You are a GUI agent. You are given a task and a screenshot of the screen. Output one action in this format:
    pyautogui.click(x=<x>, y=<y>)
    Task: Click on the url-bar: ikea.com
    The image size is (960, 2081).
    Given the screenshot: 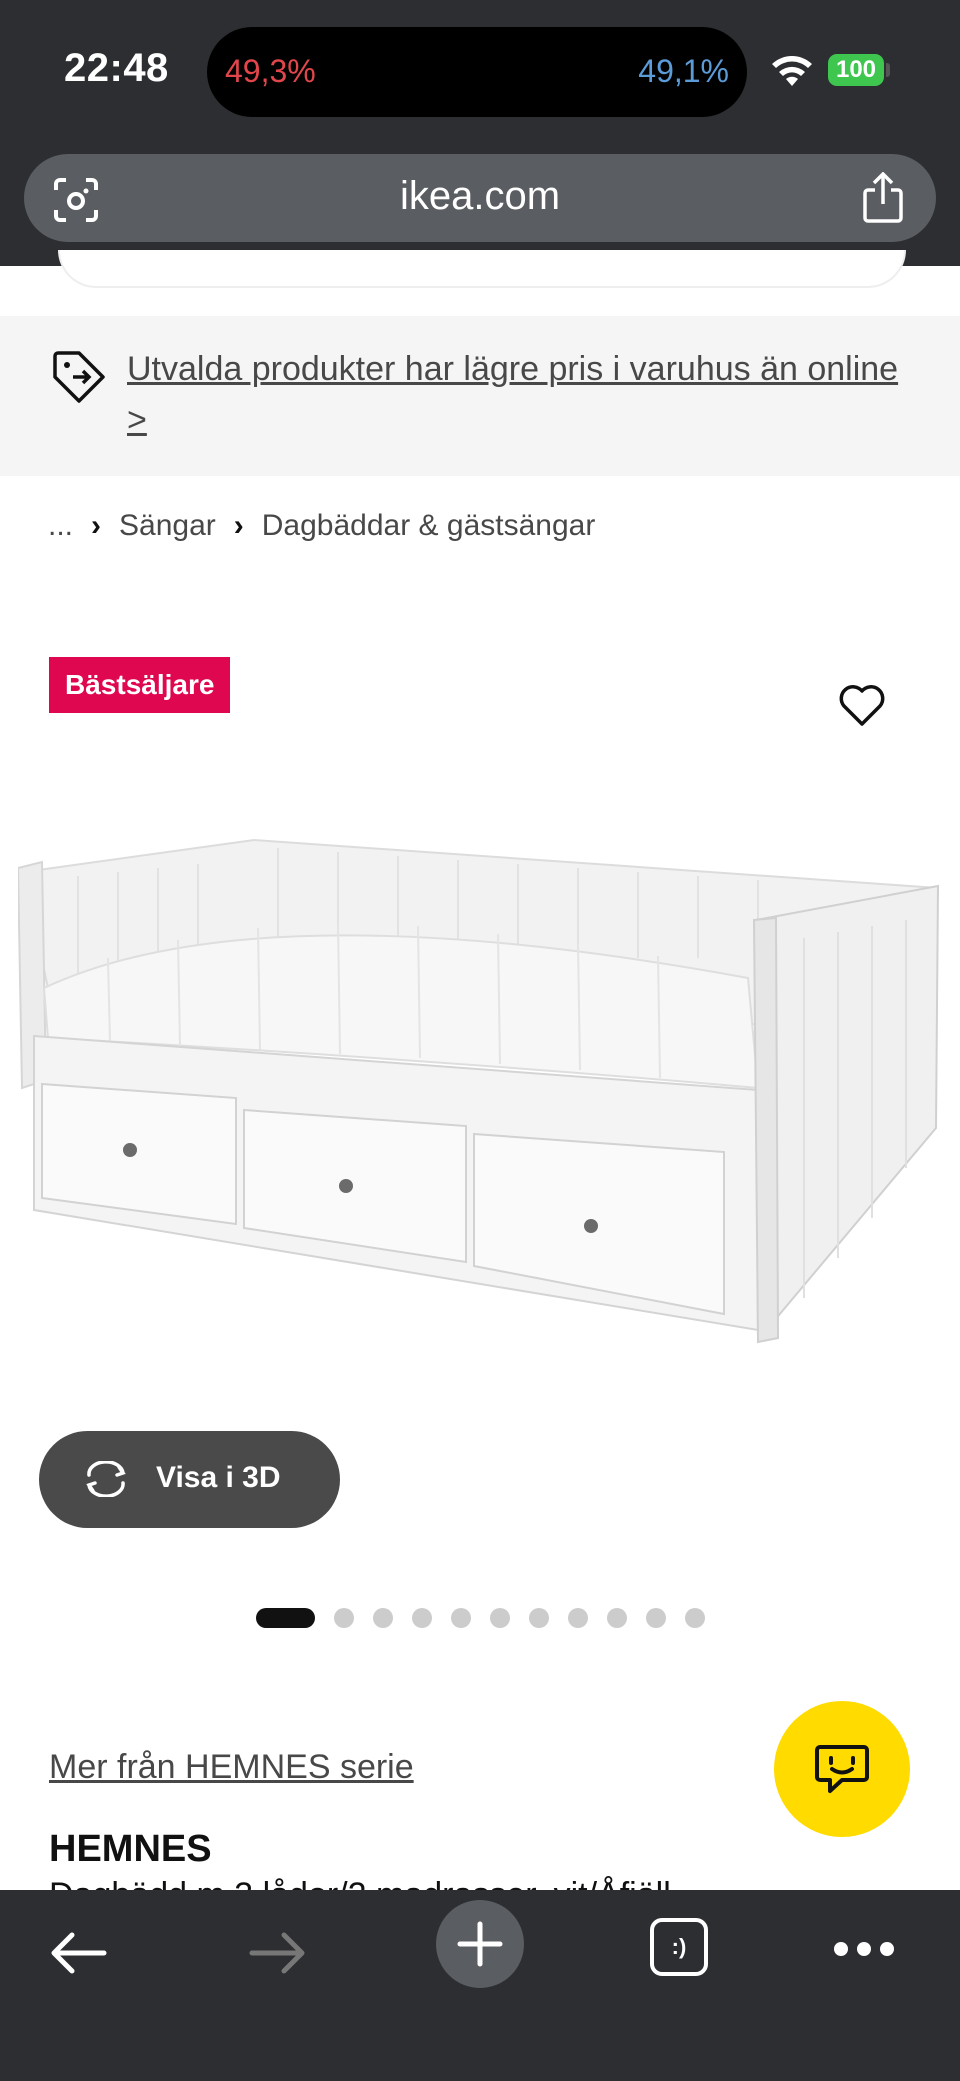 What is the action you would take?
    pyautogui.click(x=480, y=198)
    